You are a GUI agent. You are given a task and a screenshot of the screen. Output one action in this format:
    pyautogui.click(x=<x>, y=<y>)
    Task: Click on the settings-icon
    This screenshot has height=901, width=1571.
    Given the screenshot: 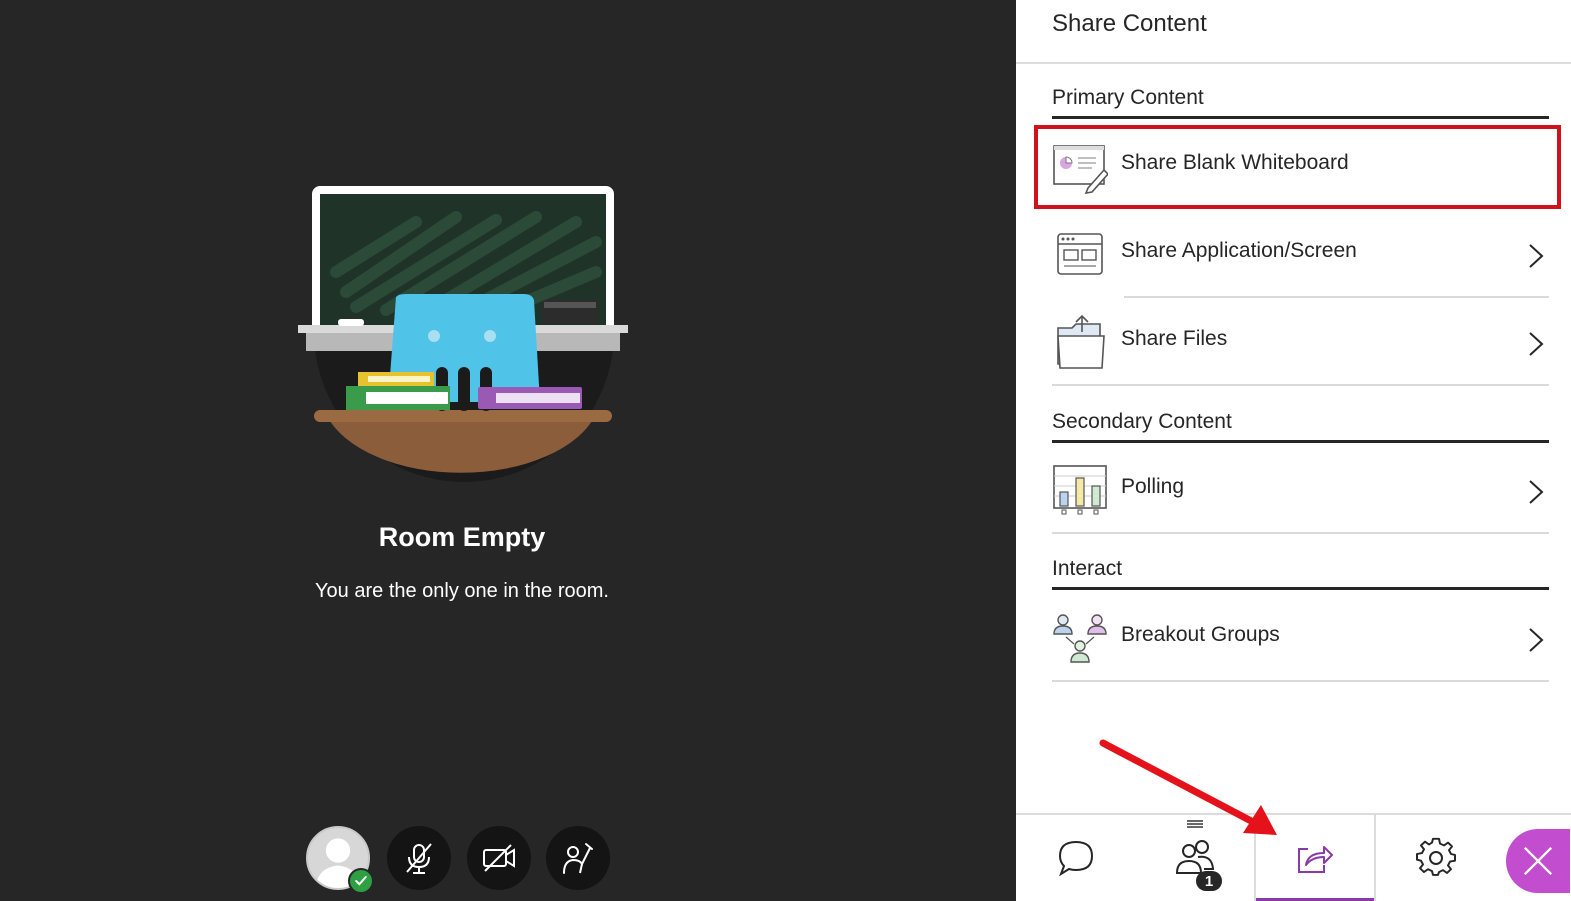 What is the action you would take?
    pyautogui.click(x=1435, y=856)
    